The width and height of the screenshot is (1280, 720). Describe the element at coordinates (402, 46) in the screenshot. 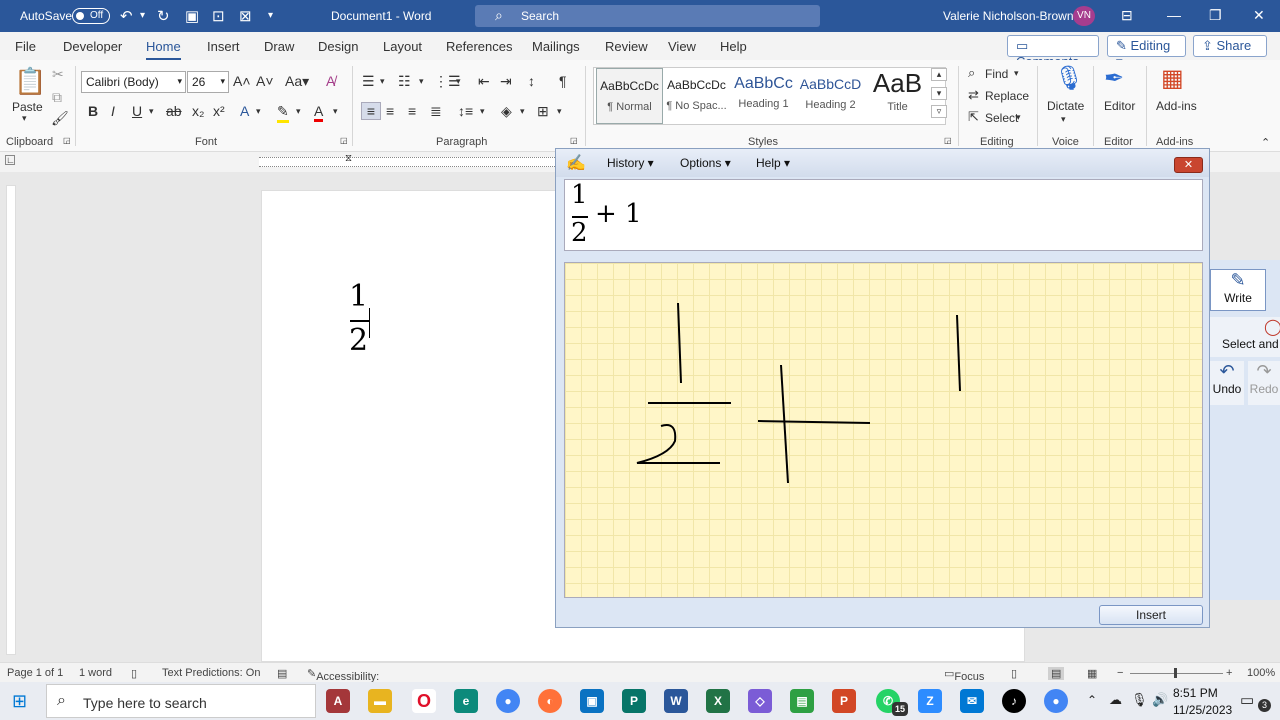

I see `tab-layout: Layout` at that location.